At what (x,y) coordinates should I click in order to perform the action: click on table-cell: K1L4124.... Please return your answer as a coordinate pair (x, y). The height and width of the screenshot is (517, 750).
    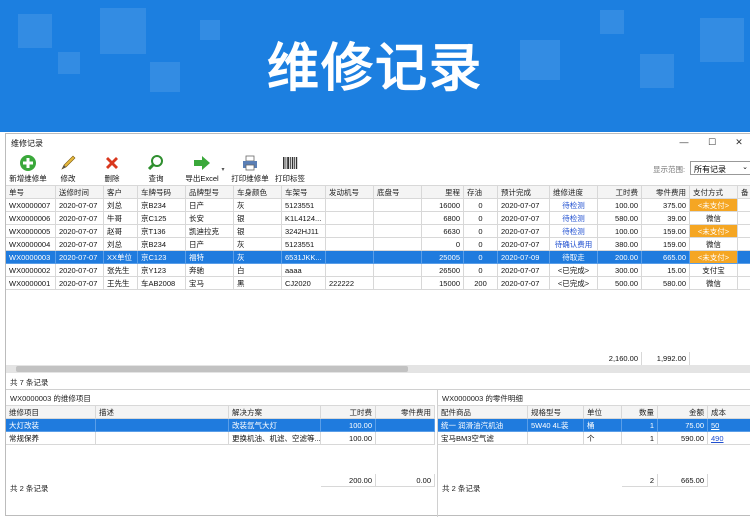
    Looking at the image, I should click on (304, 218).